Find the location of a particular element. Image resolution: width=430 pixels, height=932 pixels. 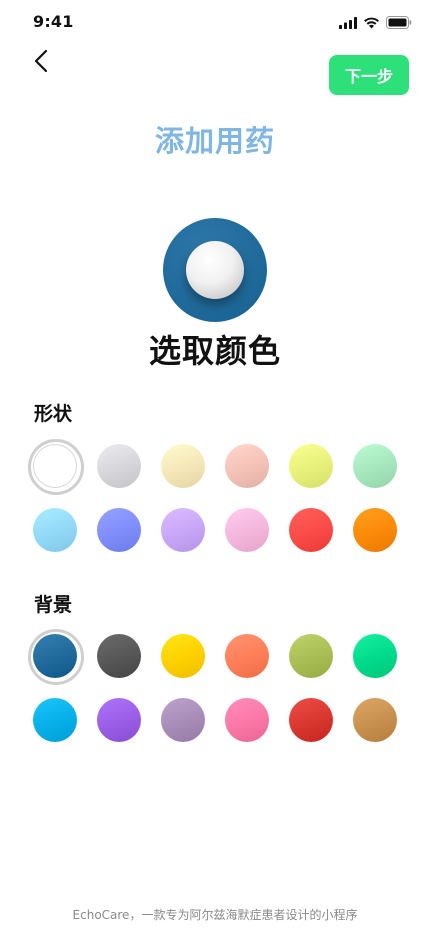

pill-preview is located at coordinates (215, 270).